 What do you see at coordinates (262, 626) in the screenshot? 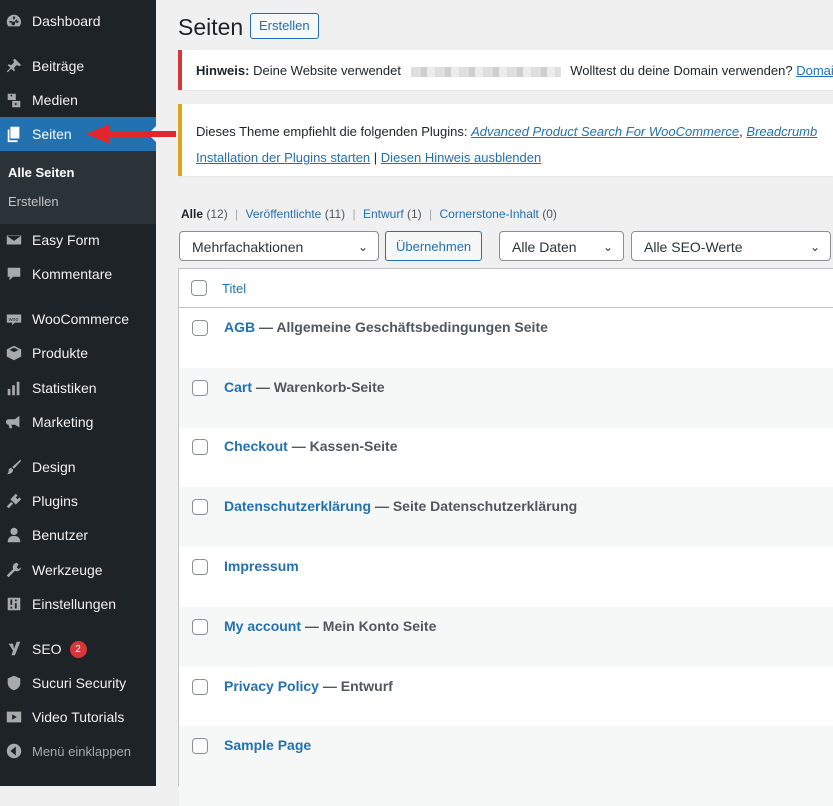
I see `page-title-link: My account` at bounding box center [262, 626].